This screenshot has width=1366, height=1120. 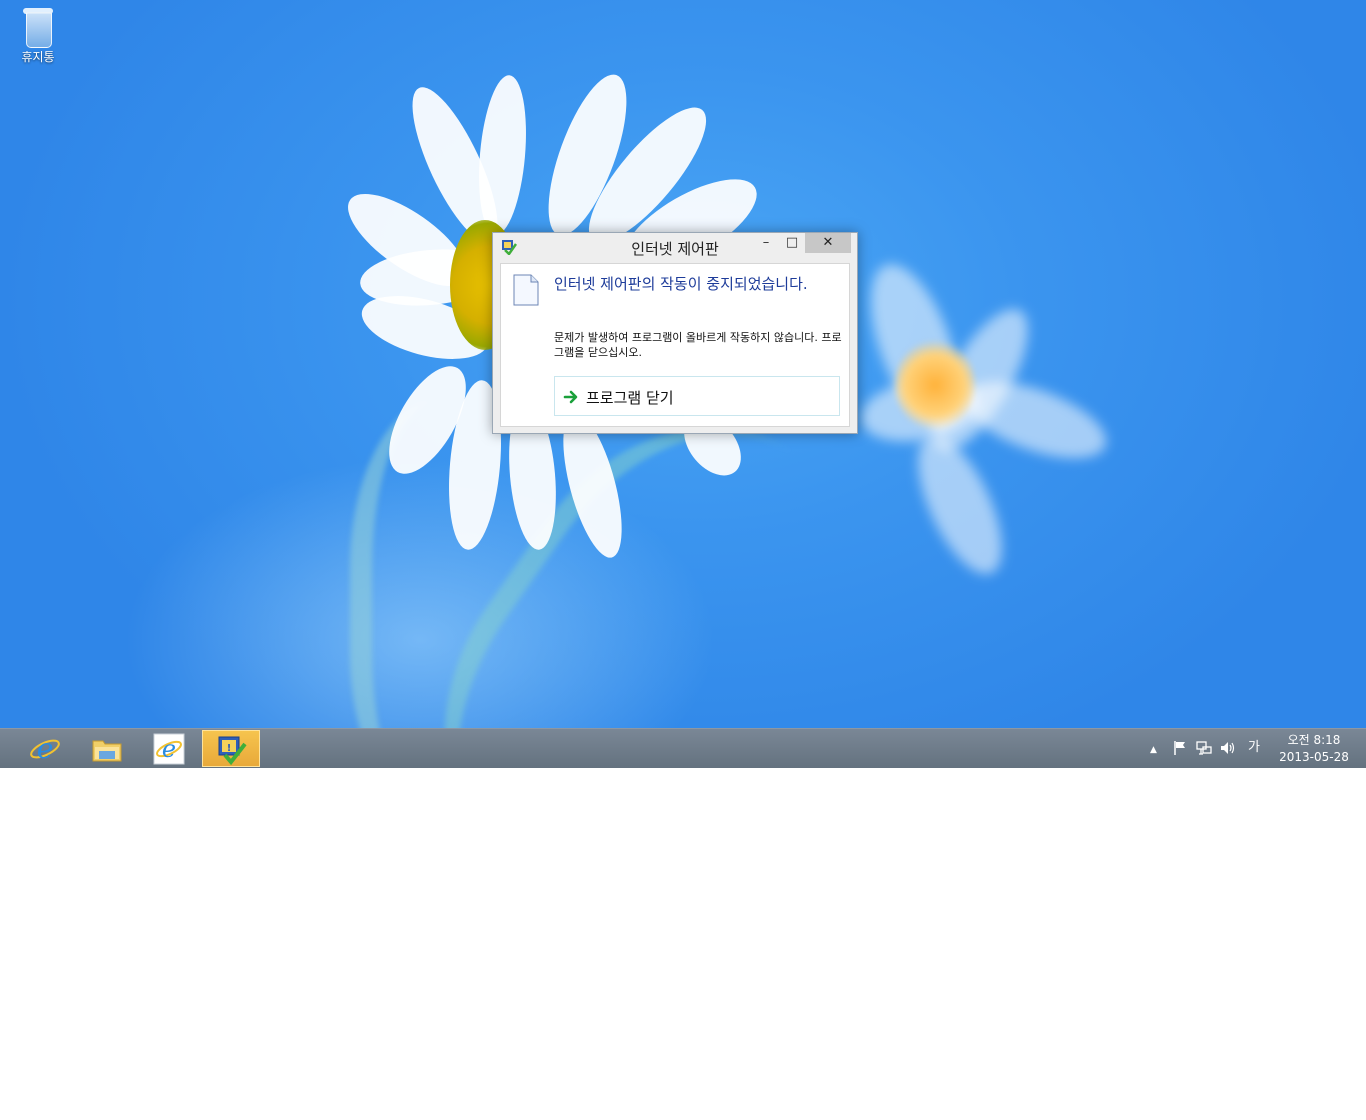 I want to click on taskbar-internet-explorer: e, so click(x=45, y=748).